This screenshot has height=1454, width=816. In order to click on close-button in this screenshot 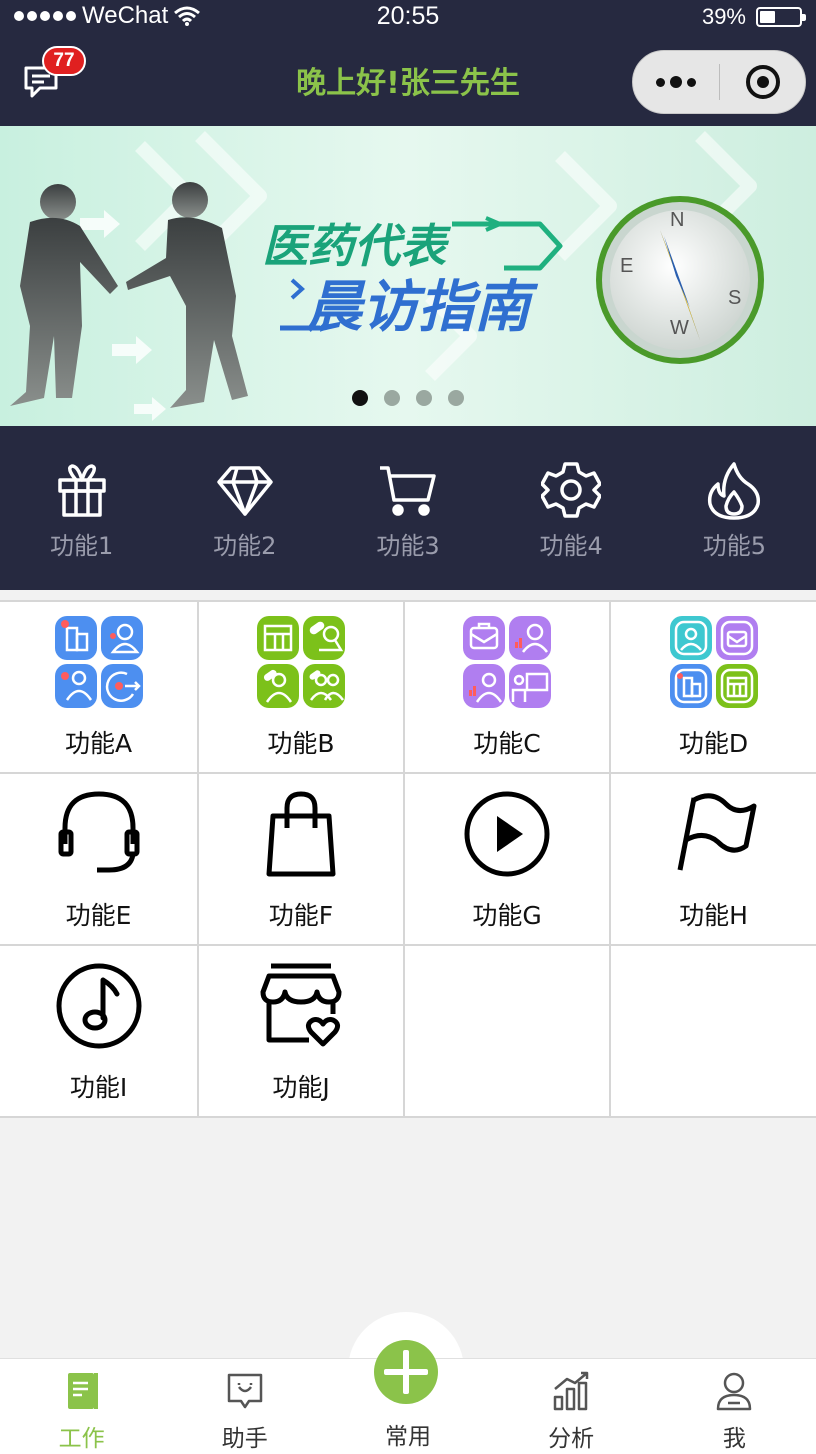, I will do `click(762, 82)`.